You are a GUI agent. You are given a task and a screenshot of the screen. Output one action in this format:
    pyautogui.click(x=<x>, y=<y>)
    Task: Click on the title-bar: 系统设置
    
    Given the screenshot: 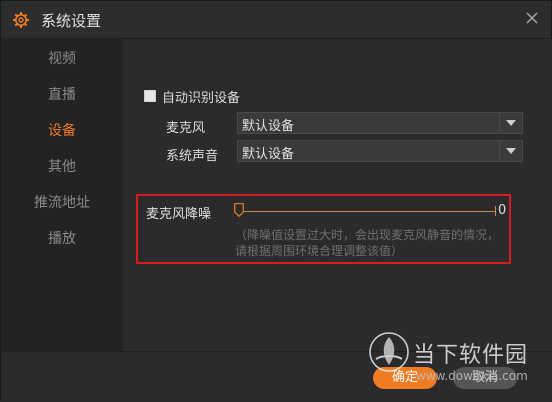 What is the action you would take?
    pyautogui.click(x=276, y=20)
    